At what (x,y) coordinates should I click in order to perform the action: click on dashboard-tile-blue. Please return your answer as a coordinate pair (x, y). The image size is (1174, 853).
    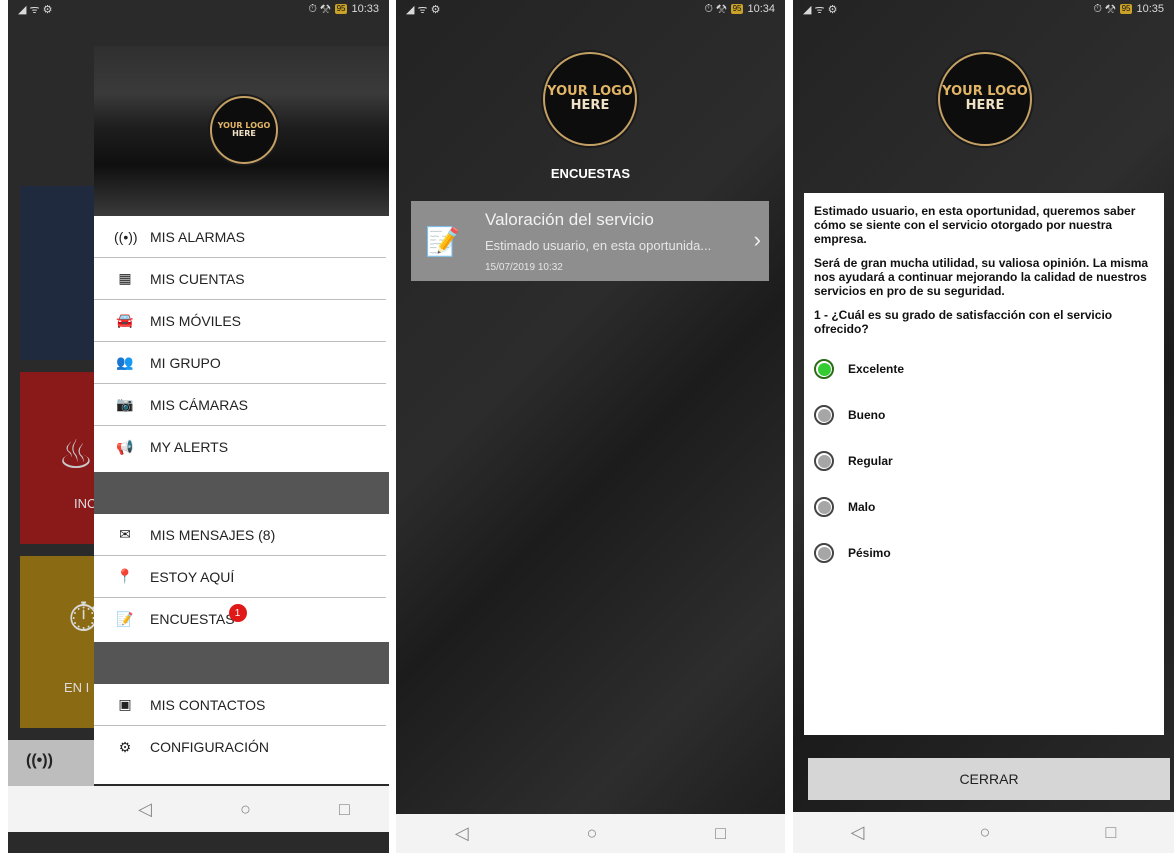
    Looking at the image, I should click on (60, 273).